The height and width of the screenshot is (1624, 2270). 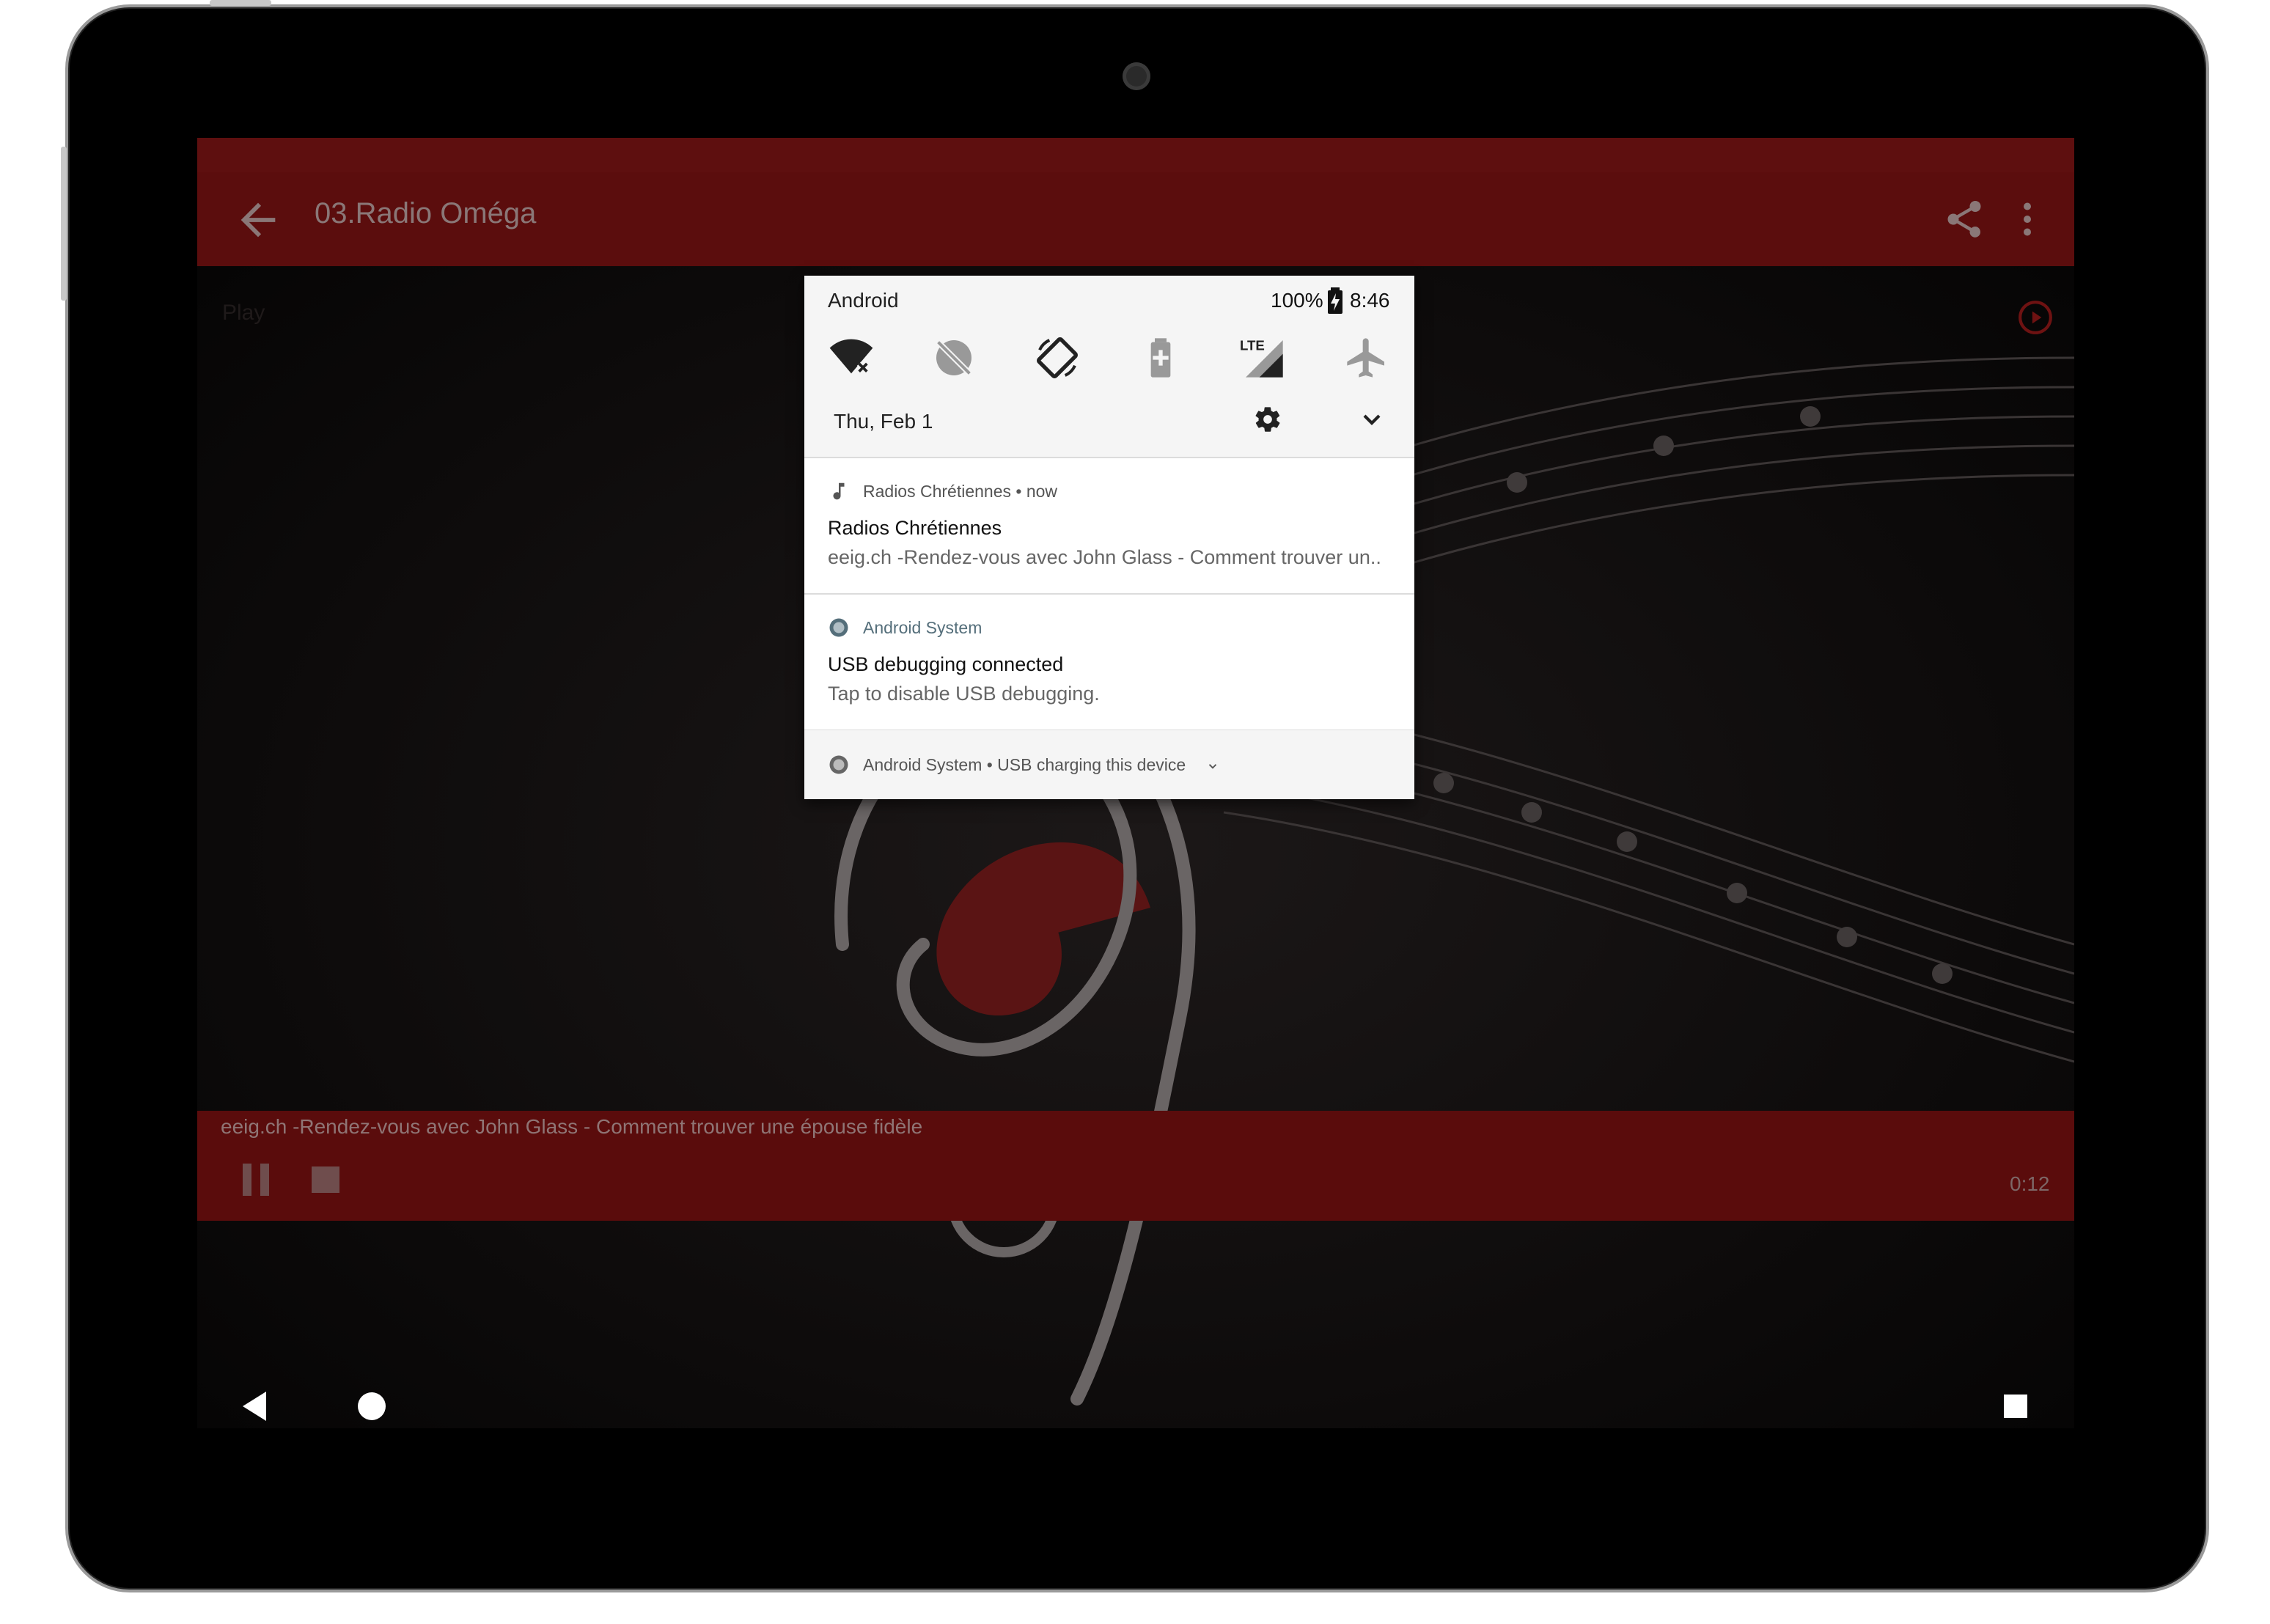 What do you see at coordinates (1372, 419) in the screenshot?
I see `chevron-down-icon` at bounding box center [1372, 419].